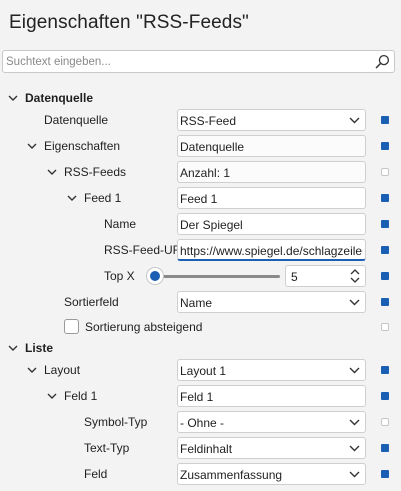 The height and width of the screenshot is (491, 401). What do you see at coordinates (217, 276) in the screenshot?
I see `topx-slider` at bounding box center [217, 276].